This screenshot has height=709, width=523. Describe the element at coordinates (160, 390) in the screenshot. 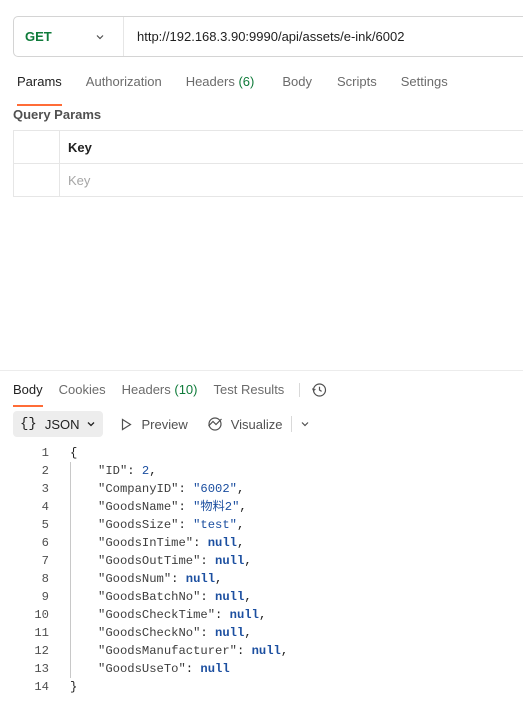

I see `response-tab-headers: Headers (10)` at that location.